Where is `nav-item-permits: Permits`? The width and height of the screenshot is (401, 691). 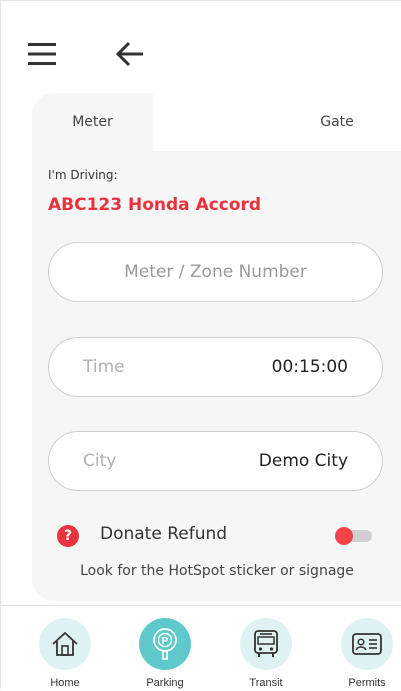 nav-item-permits: Permits is located at coordinates (364, 648).